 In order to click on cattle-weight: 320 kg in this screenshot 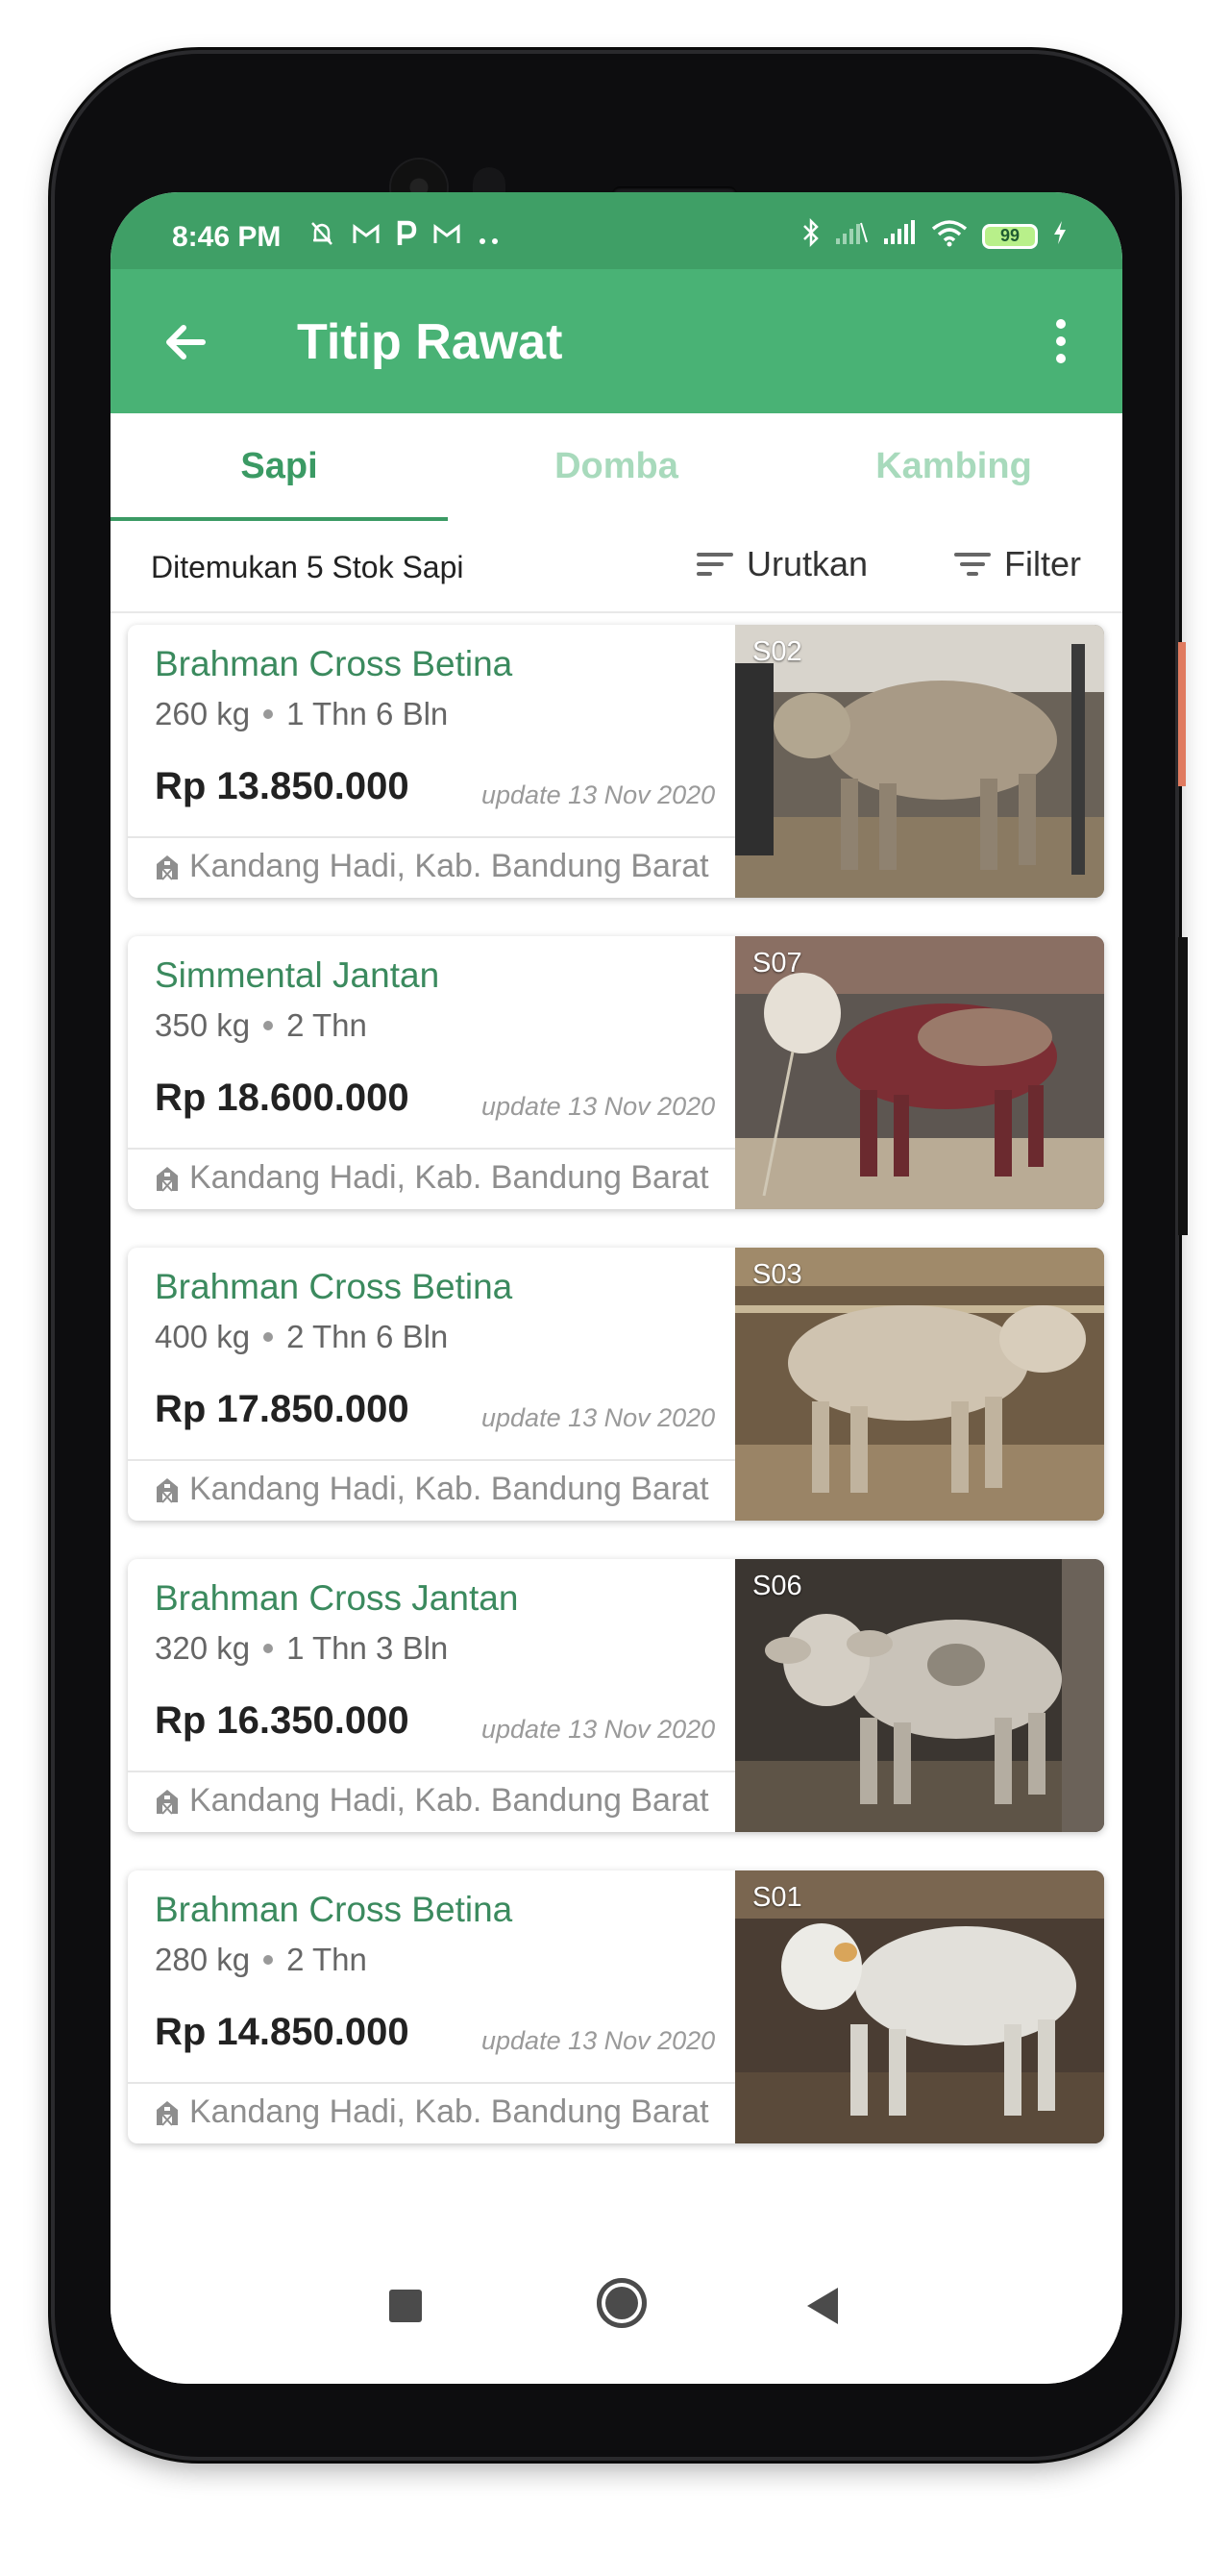, I will do `click(203, 1648)`.